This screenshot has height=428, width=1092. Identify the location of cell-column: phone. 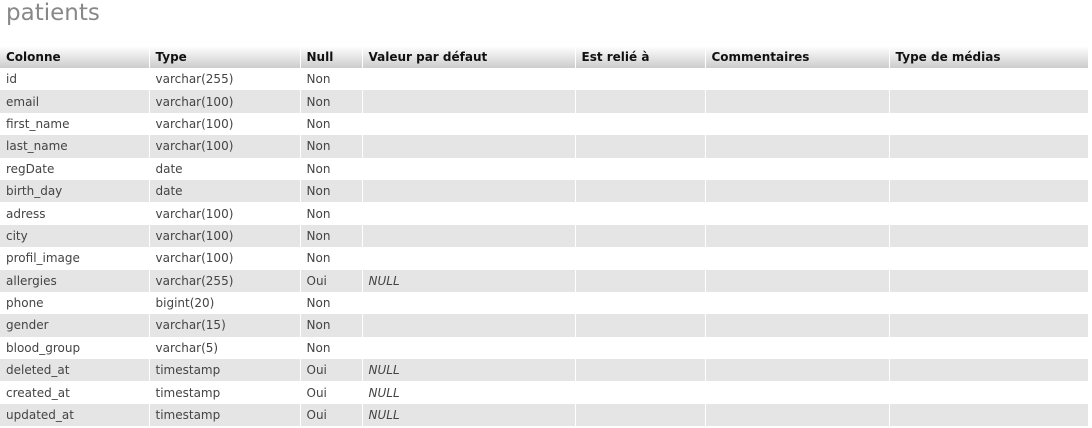
(74, 303).